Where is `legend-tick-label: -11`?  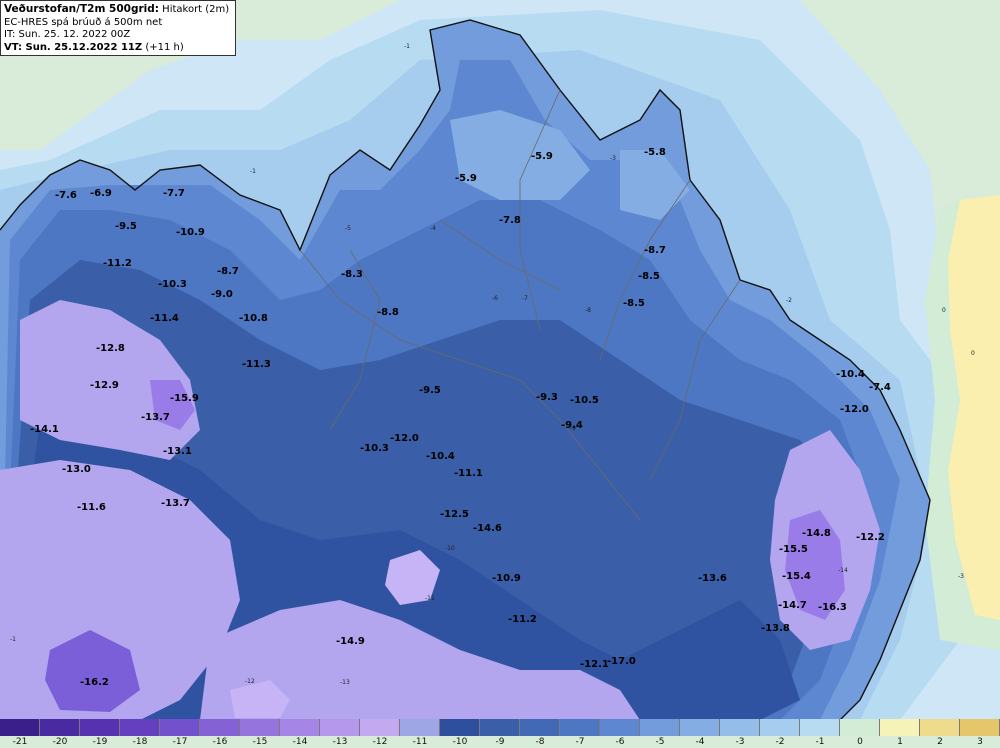 legend-tick-label: -11 is located at coordinates (420, 742).